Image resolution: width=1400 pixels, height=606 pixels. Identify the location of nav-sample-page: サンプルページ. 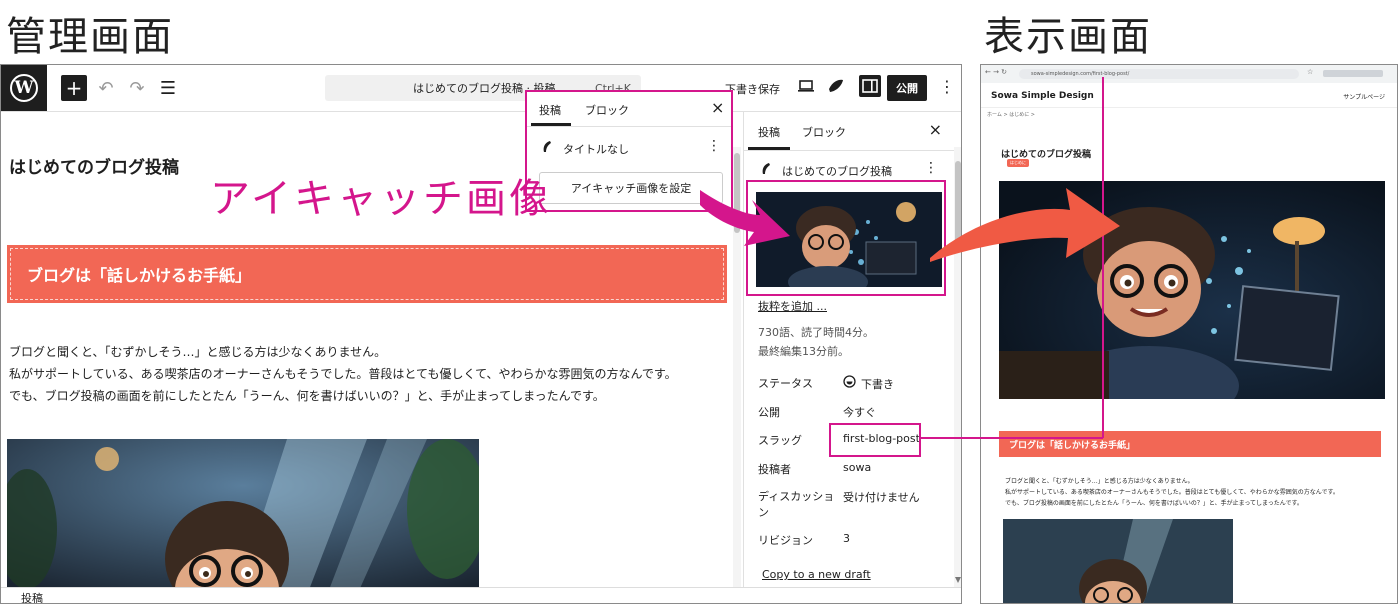
(1364, 96).